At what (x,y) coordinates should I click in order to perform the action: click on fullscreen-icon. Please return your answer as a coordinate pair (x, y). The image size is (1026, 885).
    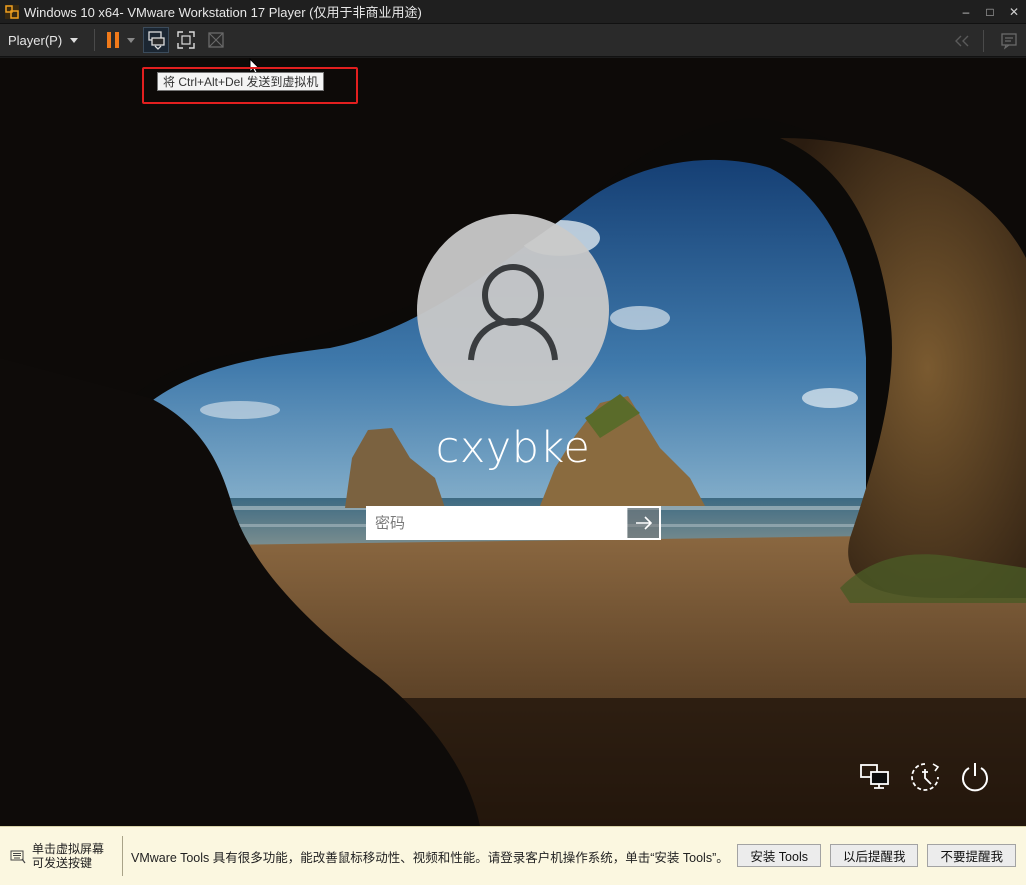
    Looking at the image, I should click on (186, 40).